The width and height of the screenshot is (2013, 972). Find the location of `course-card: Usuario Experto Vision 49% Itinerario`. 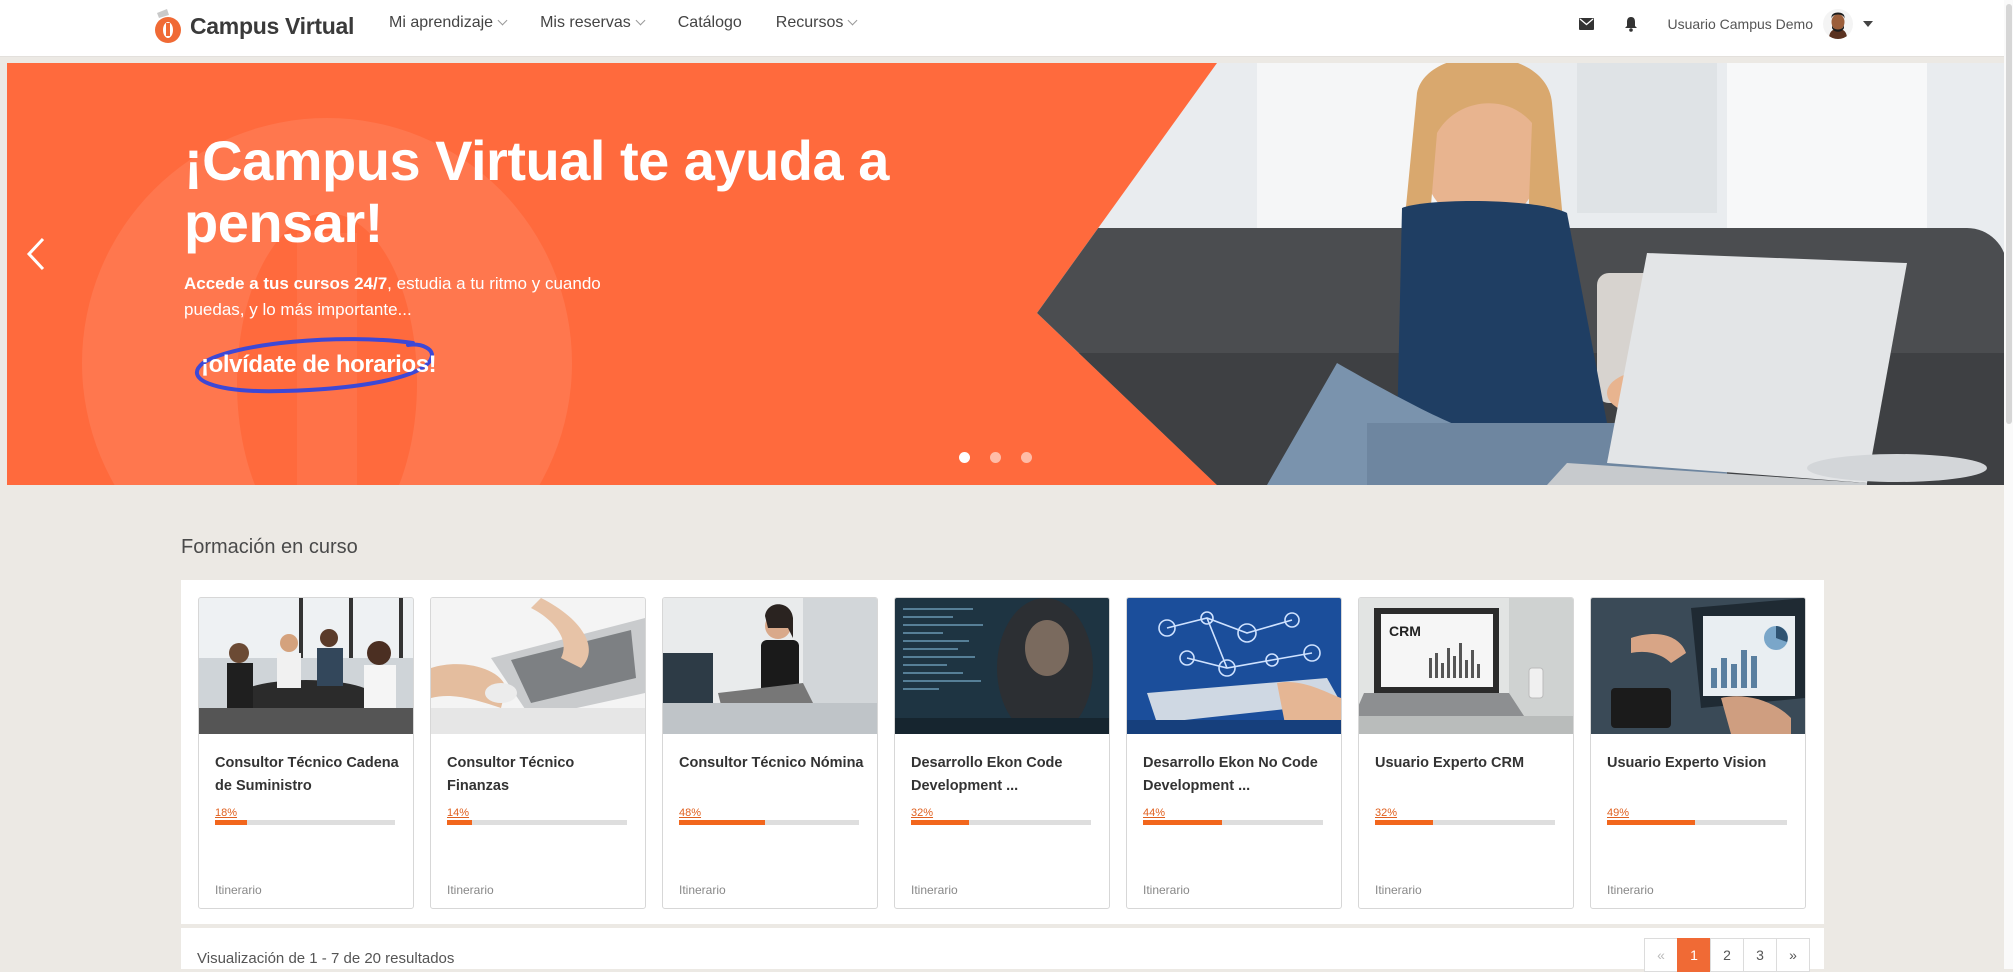

course-card: Usuario Experto Vision 49% Itinerario is located at coordinates (1698, 753).